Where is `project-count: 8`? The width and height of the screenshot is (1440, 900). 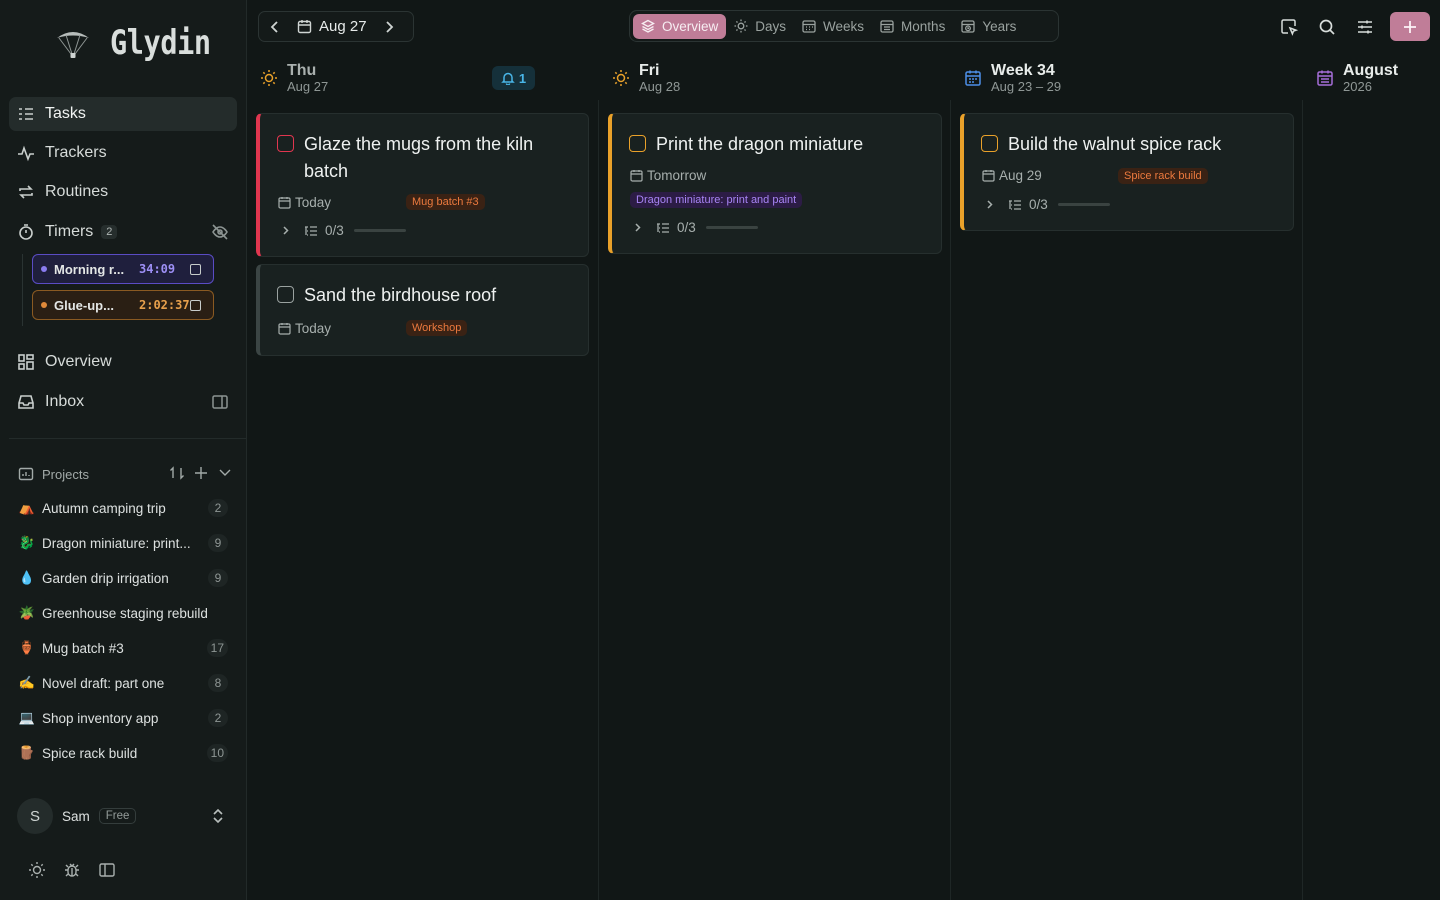
project-count: 8 is located at coordinates (218, 683).